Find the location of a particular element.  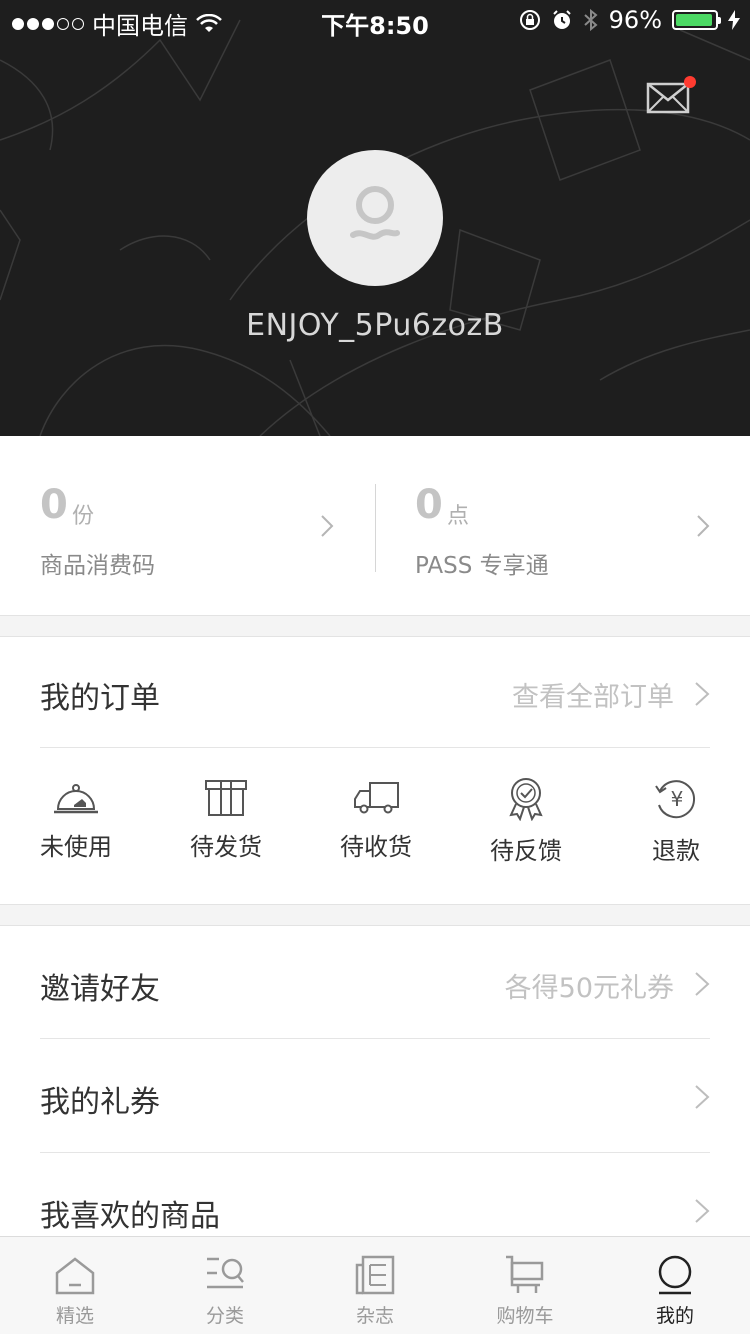

view-all-orders-link: 查看全部订单 is located at coordinates (593, 697).